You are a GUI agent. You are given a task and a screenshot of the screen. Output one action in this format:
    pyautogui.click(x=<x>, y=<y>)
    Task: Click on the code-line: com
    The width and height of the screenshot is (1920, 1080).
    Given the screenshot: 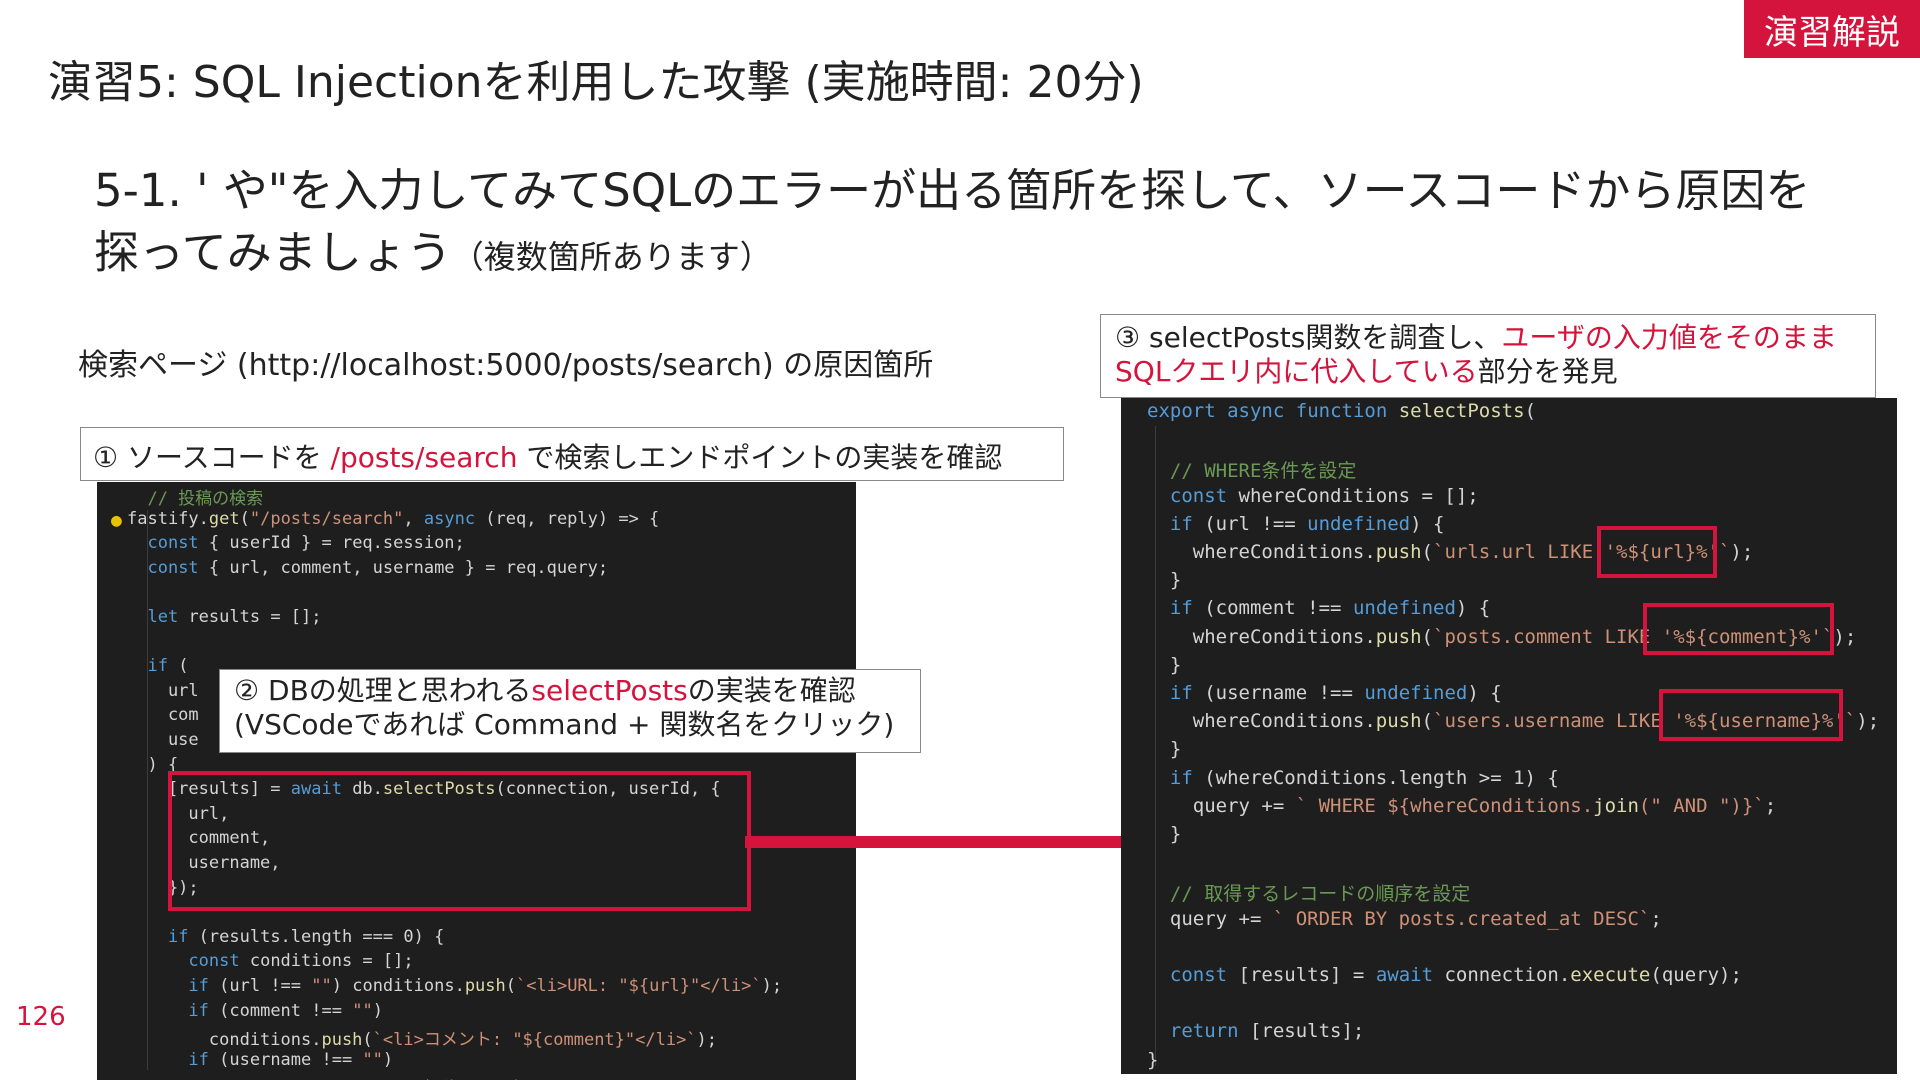 What is the action you would take?
    pyautogui.click(x=163, y=715)
    